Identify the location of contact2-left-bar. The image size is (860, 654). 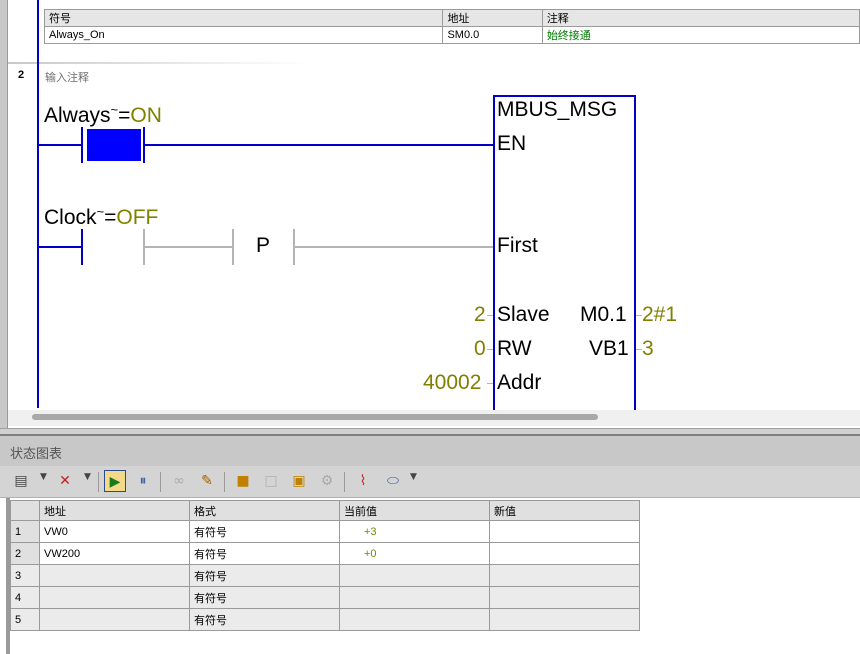
(82, 247).